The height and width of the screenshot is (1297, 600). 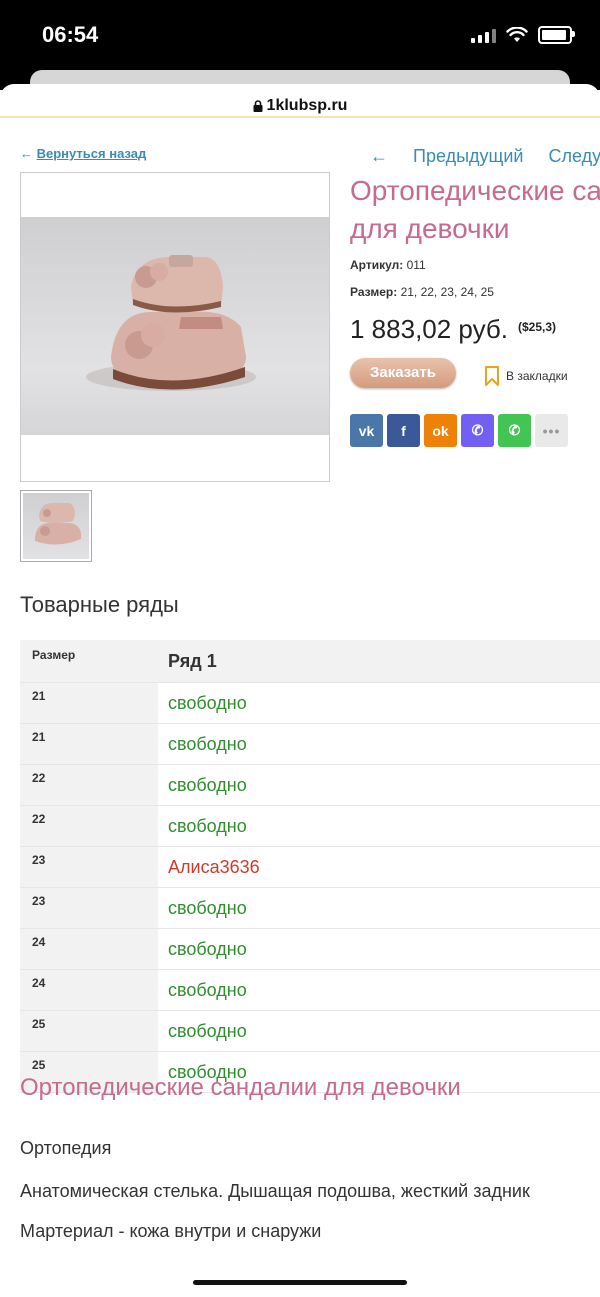 I want to click on product-thumbnail, so click(x=56, y=526).